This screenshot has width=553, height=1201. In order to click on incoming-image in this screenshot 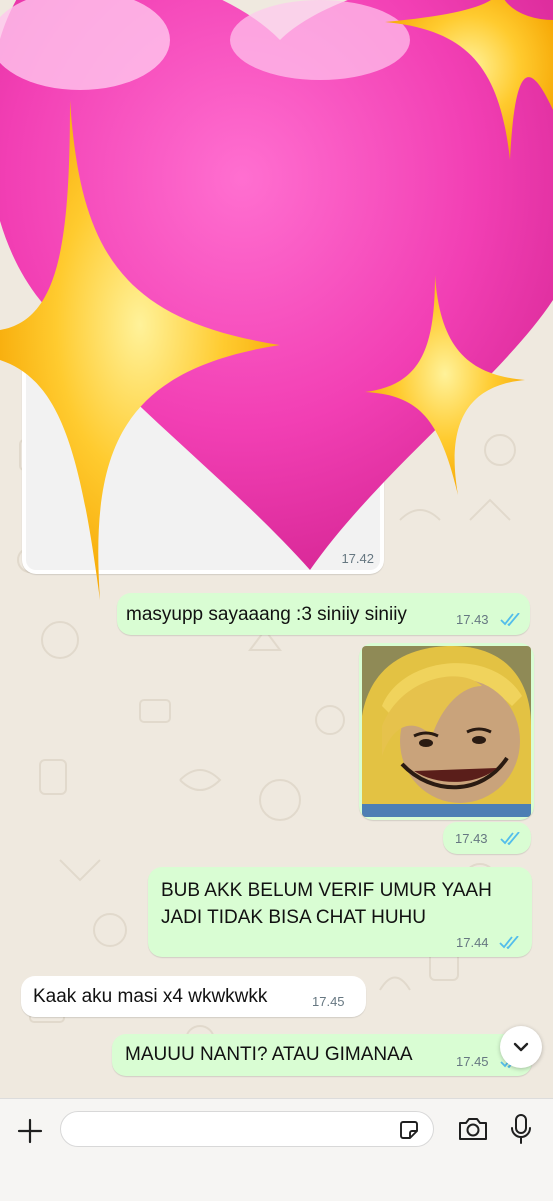, I will do `click(203, 452)`.